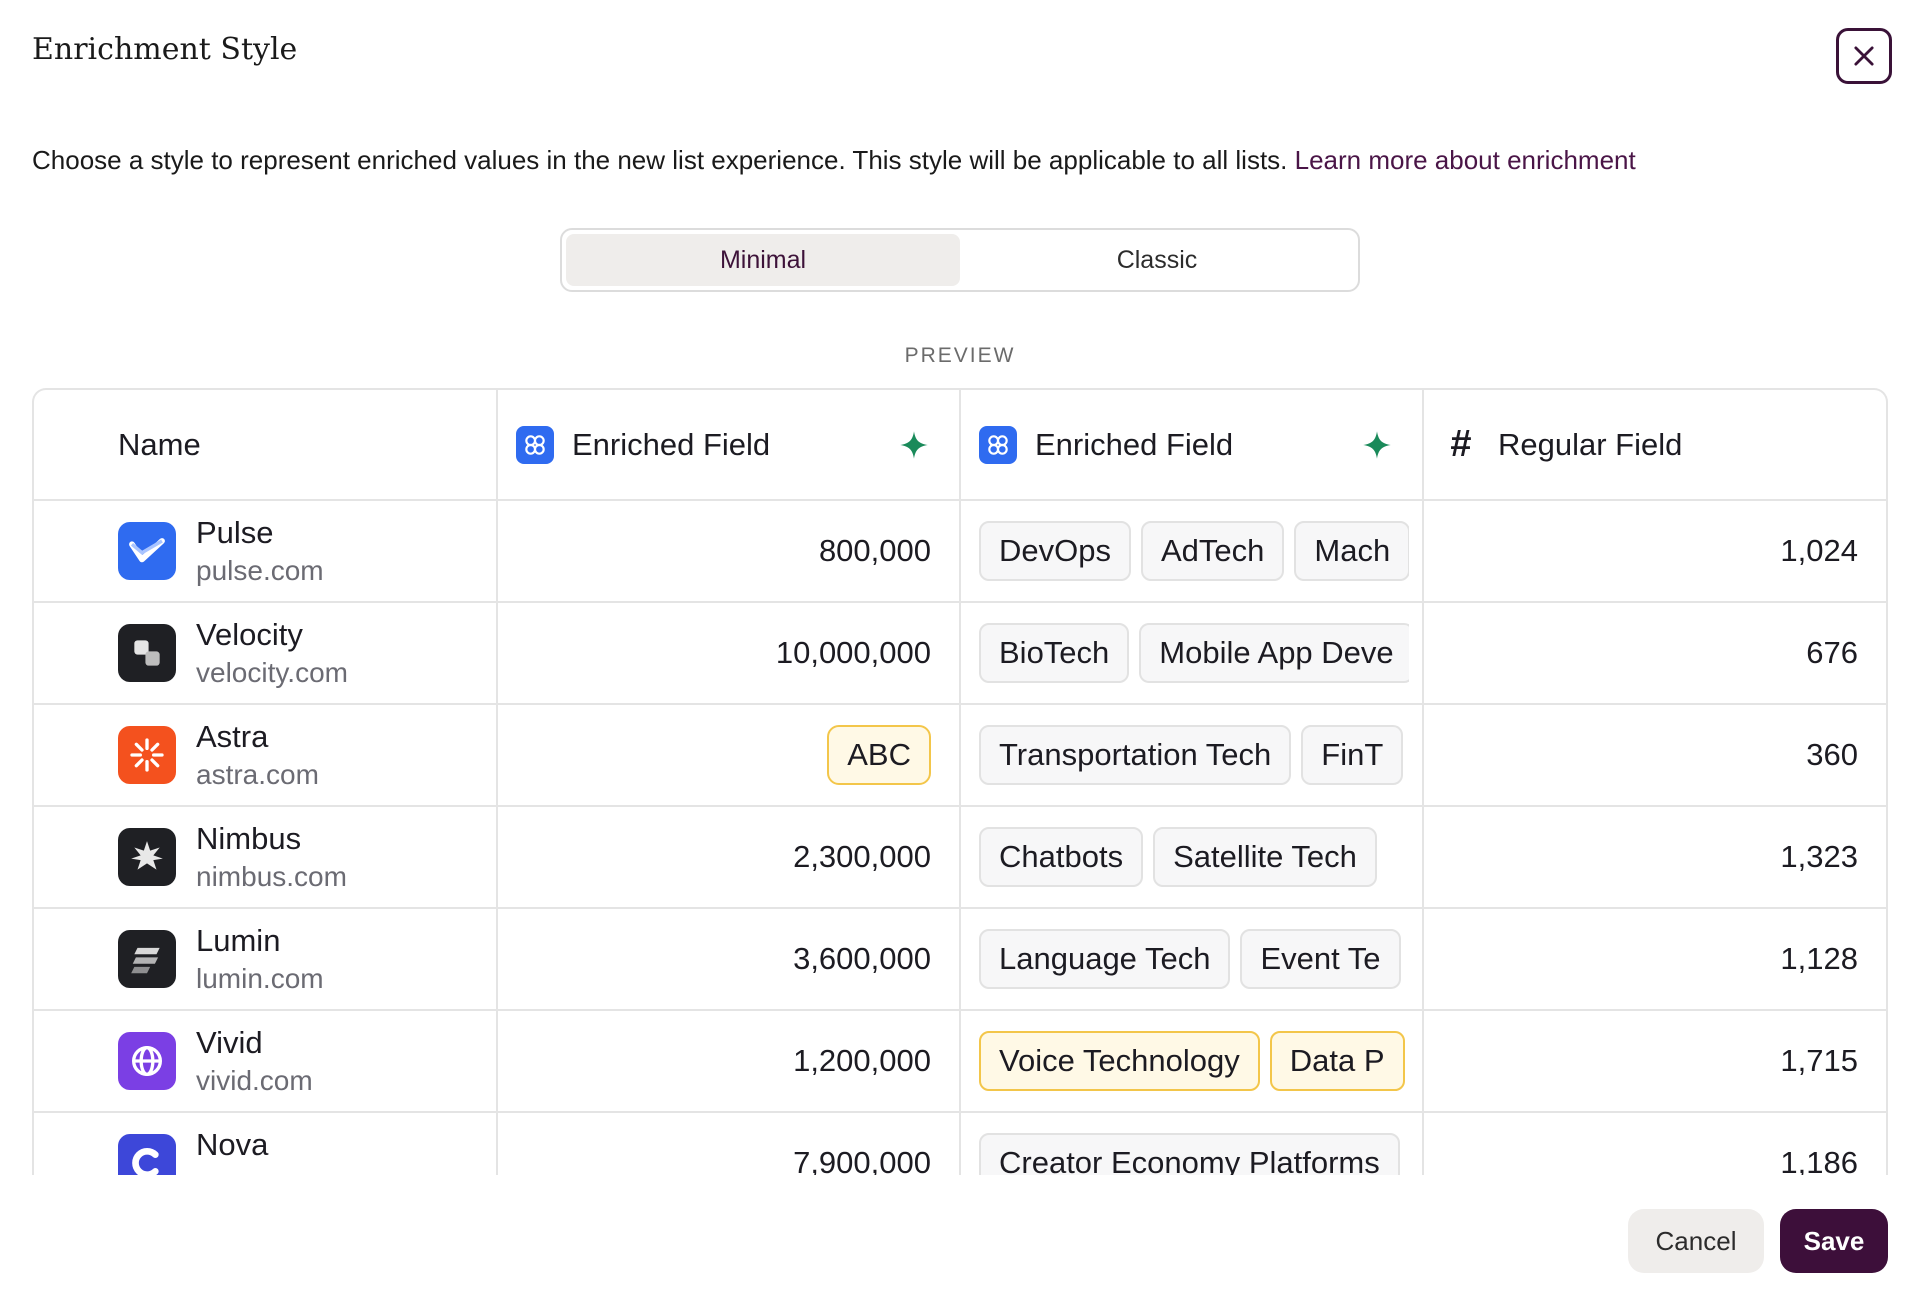 The height and width of the screenshot is (1304, 1920). What do you see at coordinates (232, 737) in the screenshot?
I see `company-name: Astra` at bounding box center [232, 737].